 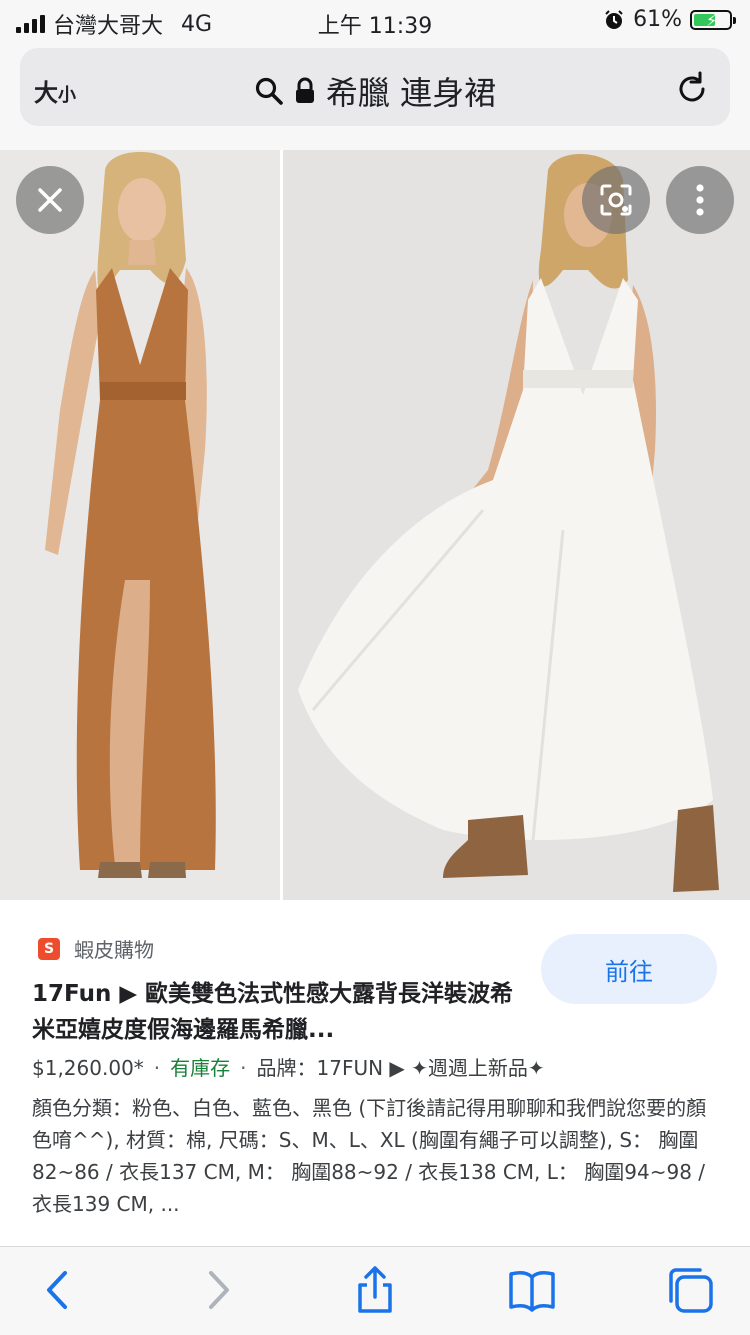 I want to click on battery-icon: ⚡, so click(x=713, y=19).